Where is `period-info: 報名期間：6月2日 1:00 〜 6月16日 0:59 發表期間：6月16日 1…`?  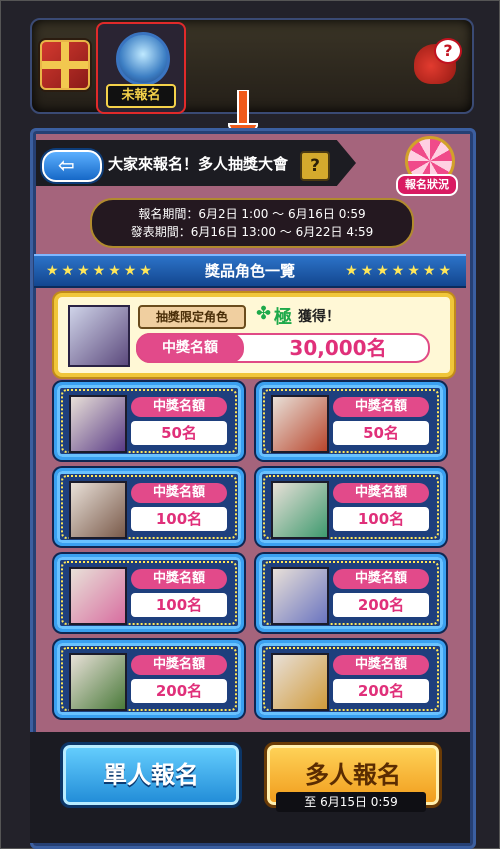 period-info: 報名期間：6月2日 1:00 〜 6月16日 0:59 發表期間：6月16日 1… is located at coordinates (252, 223).